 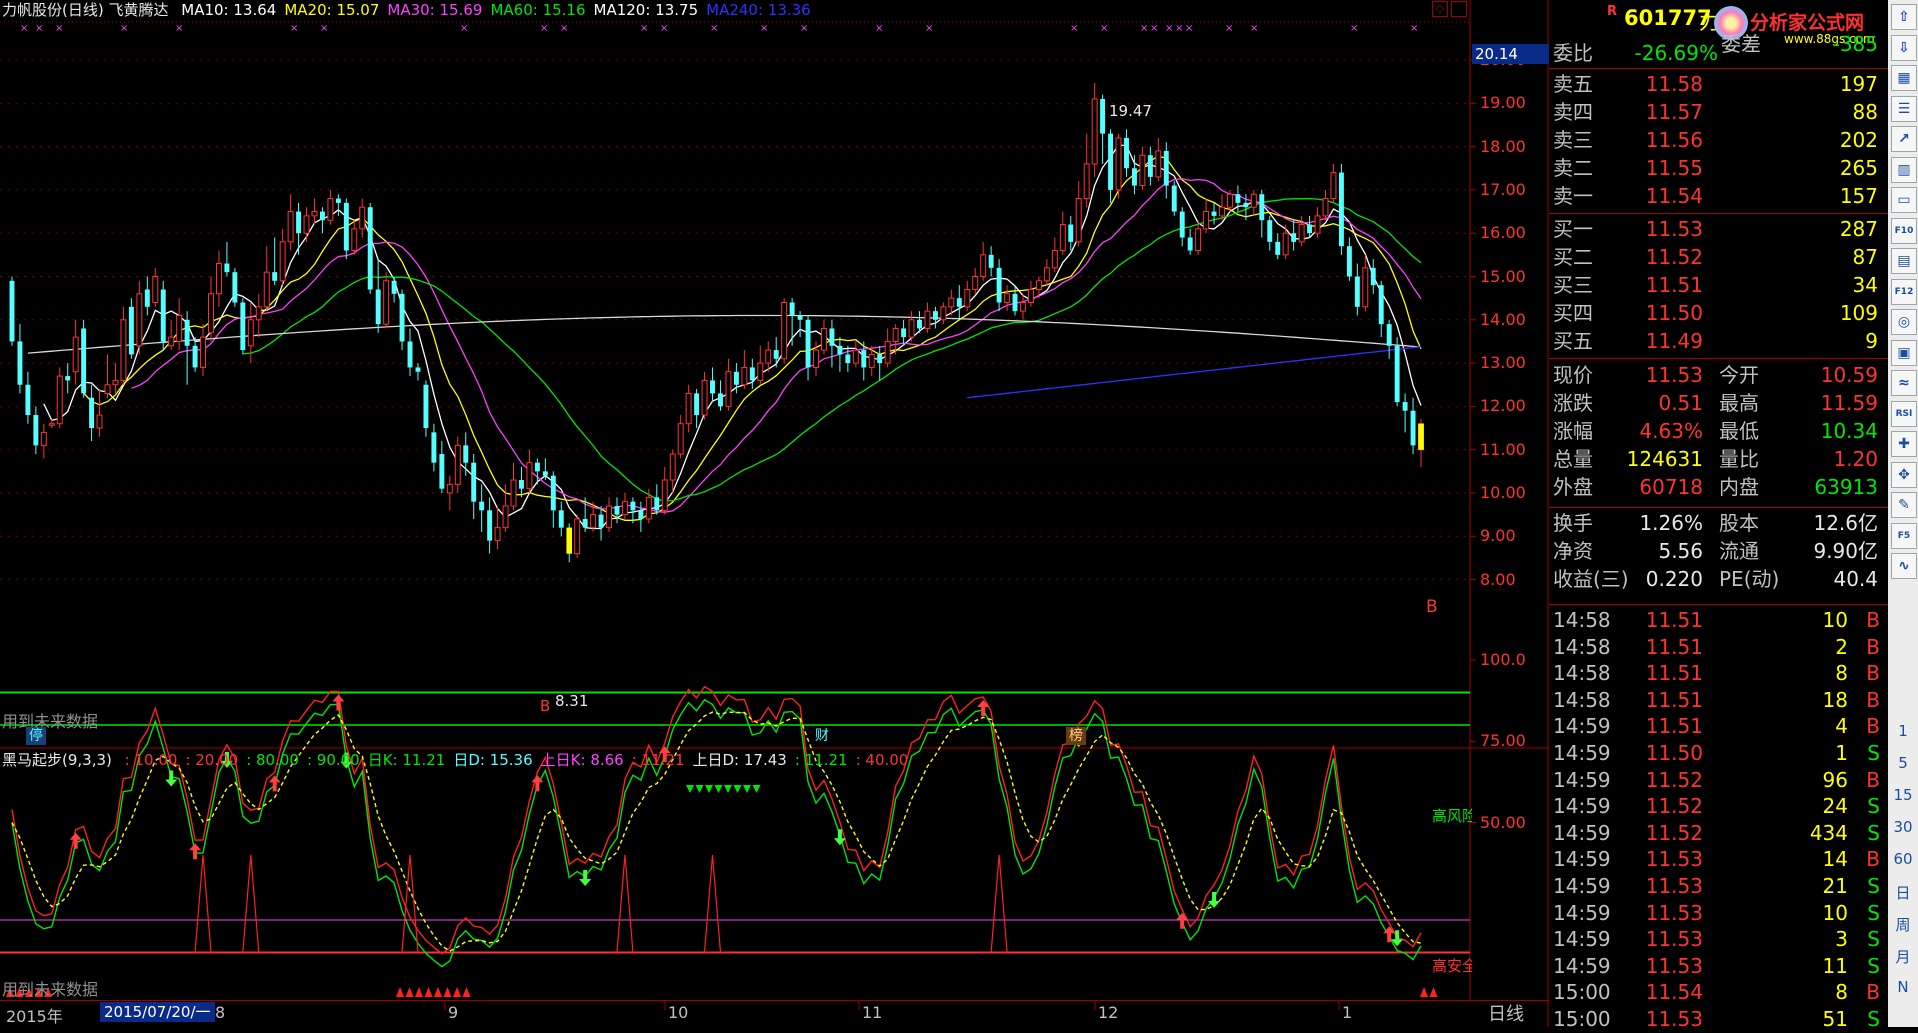 What do you see at coordinates (1903, 795) in the screenshot?
I see `period-button: 15` at bounding box center [1903, 795].